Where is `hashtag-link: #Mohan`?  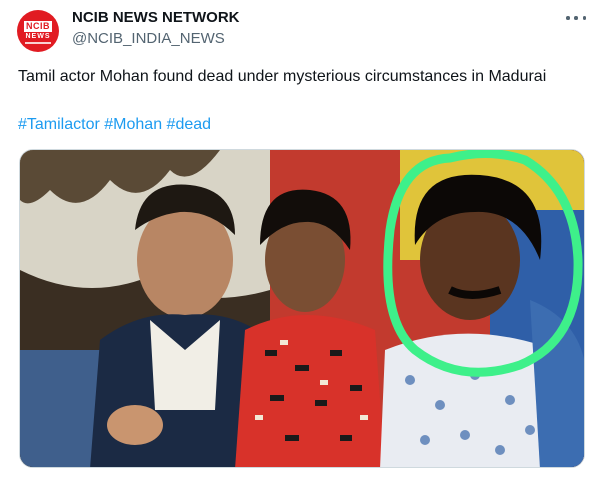 hashtag-link: #Mohan is located at coordinates (133, 124).